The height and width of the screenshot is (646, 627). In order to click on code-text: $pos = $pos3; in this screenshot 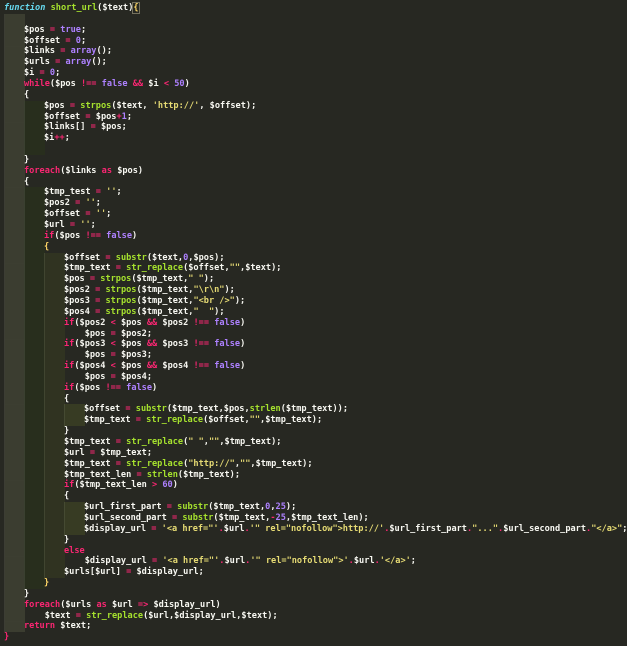, I will do `click(108, 355)`.